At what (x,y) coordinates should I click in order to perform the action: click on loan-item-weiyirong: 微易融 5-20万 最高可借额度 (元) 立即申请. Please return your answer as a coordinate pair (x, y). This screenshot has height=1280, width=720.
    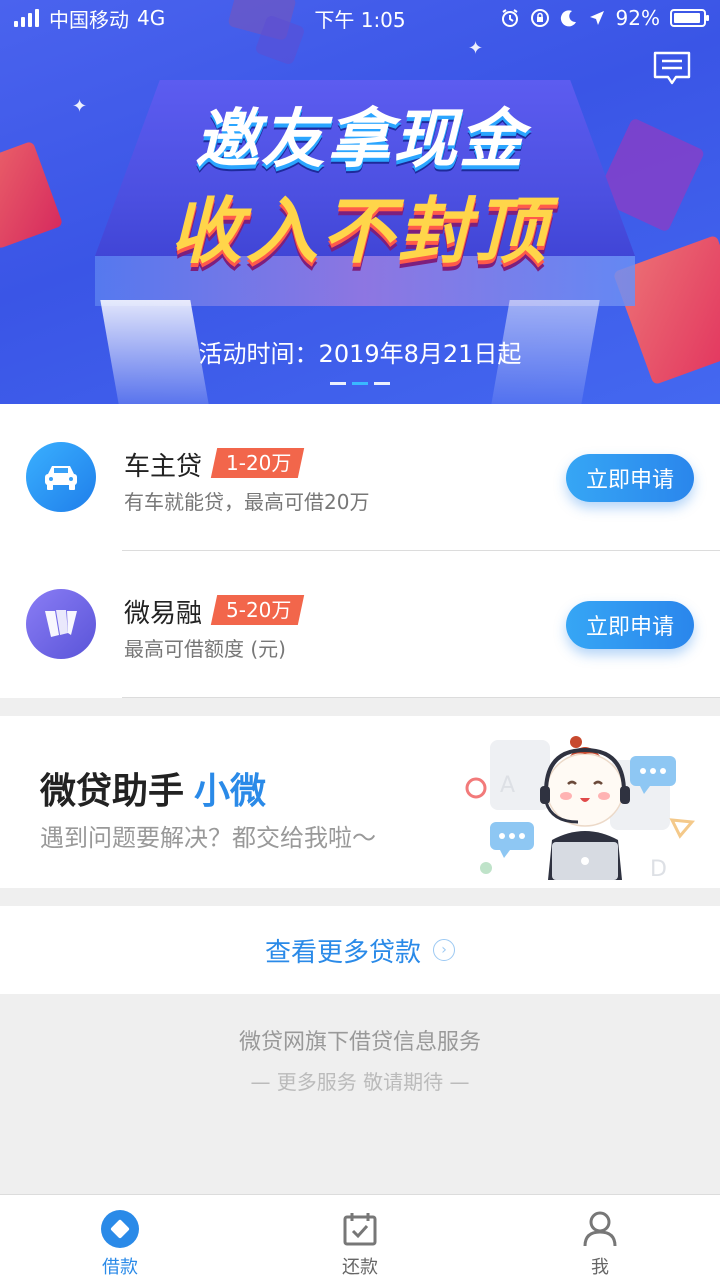
    Looking at the image, I should click on (360, 624).